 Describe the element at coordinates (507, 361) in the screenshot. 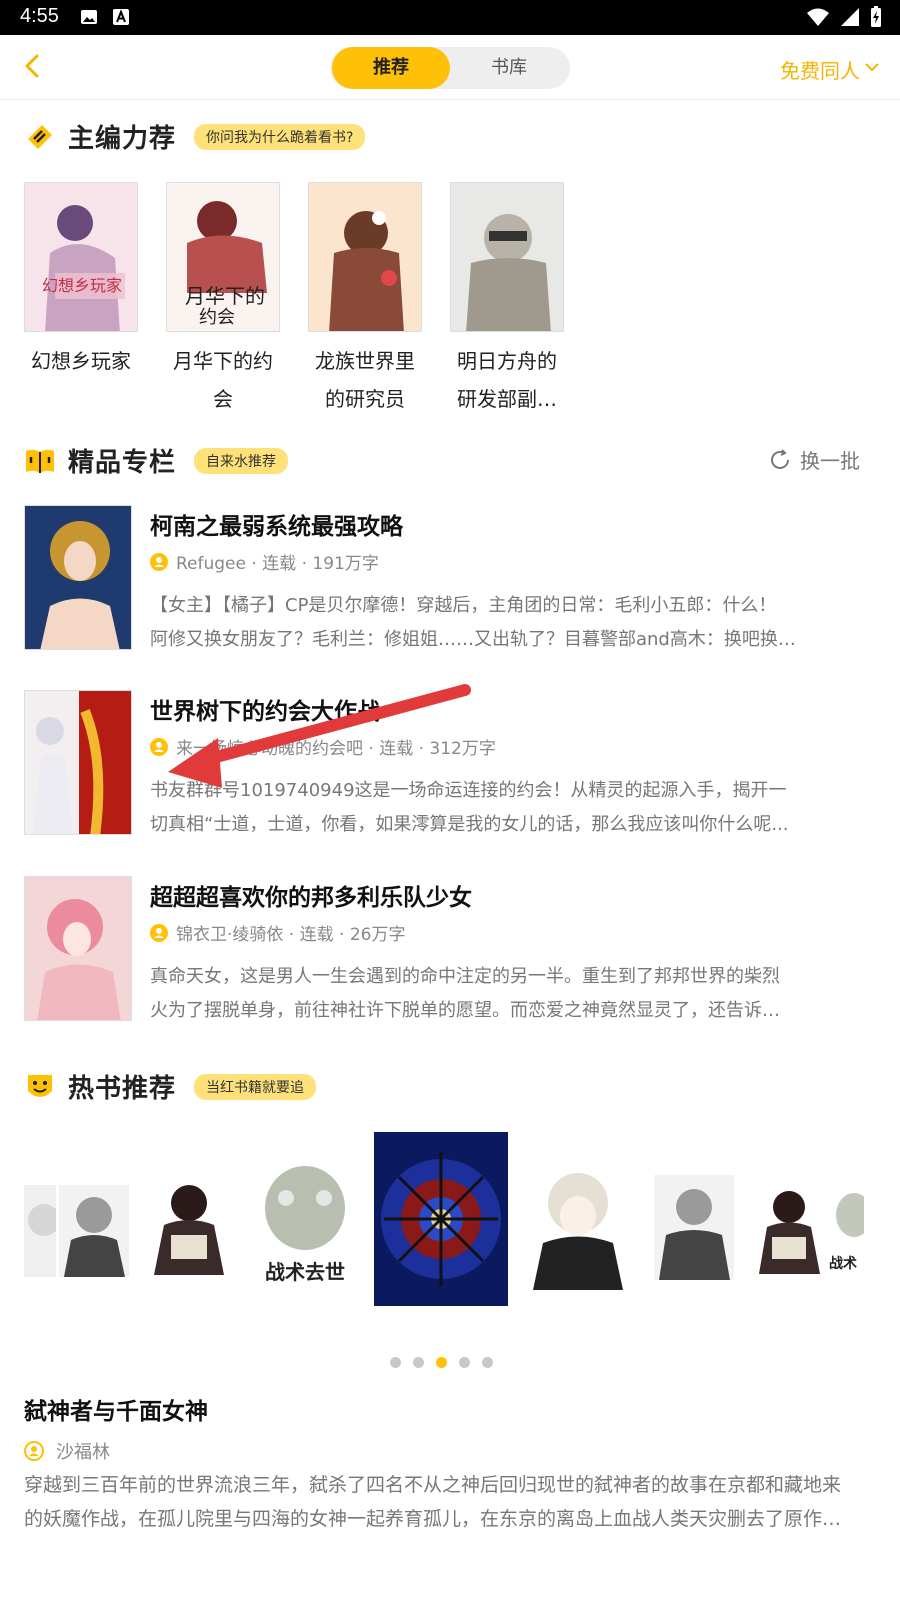

I see `book-title: 明日方舟的` at that location.